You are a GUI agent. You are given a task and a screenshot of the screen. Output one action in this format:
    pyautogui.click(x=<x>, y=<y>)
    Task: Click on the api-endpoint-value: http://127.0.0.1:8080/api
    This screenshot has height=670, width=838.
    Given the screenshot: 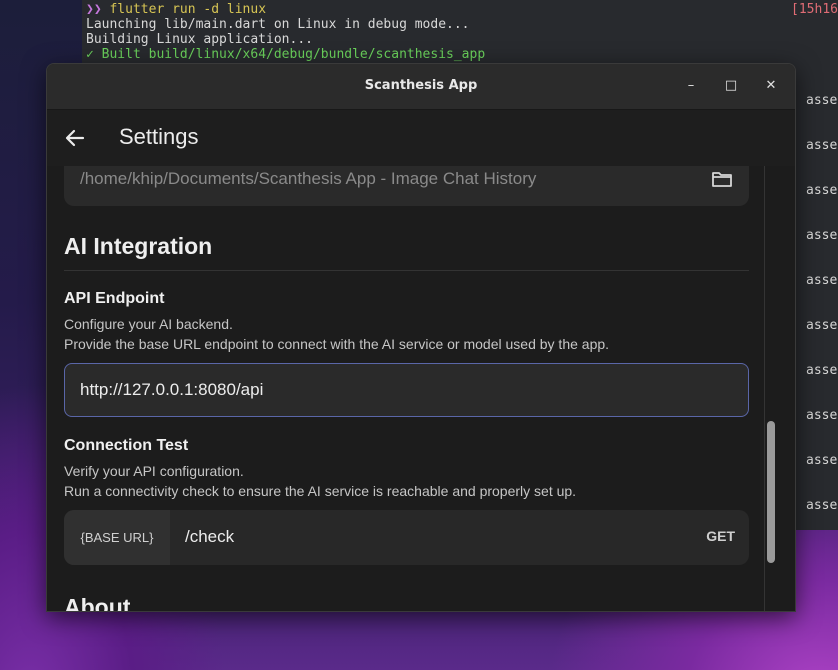 What is the action you would take?
    pyautogui.click(x=172, y=389)
    